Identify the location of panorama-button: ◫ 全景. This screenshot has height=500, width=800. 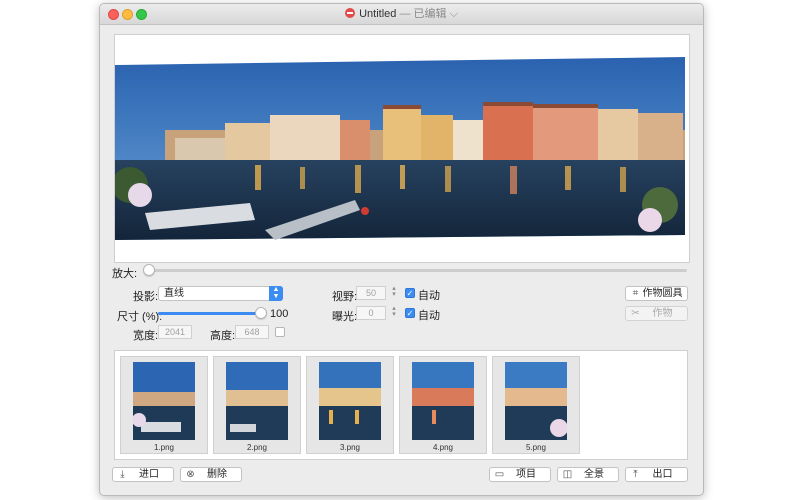
(588, 474).